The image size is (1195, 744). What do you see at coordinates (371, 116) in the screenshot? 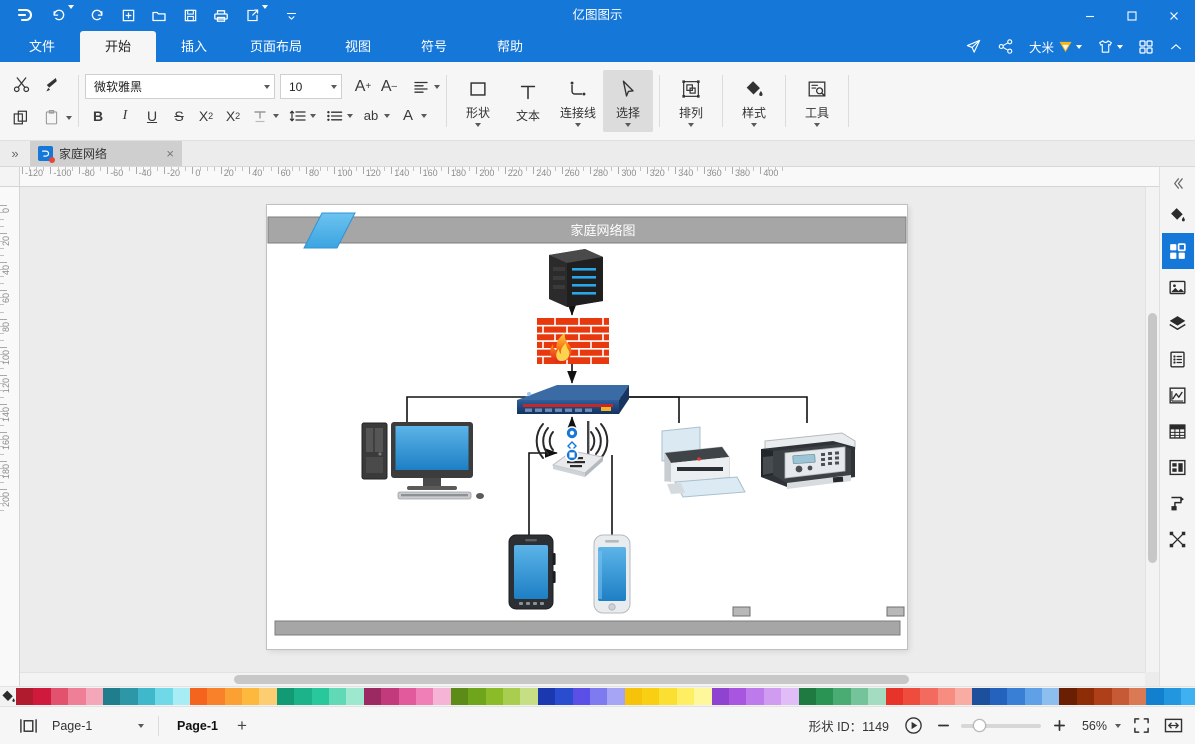
I see `text-case-button: ab` at bounding box center [371, 116].